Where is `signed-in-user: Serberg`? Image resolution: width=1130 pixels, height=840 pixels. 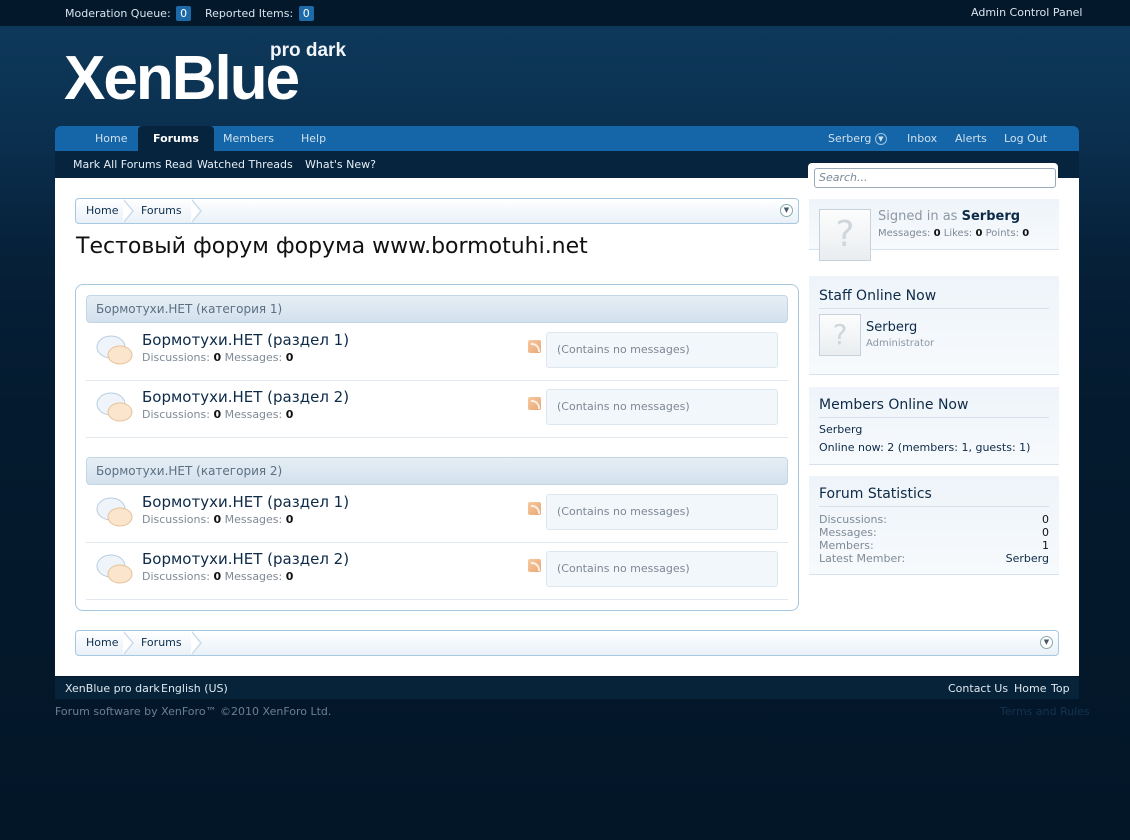
signed-in-user: Serberg is located at coordinates (991, 216).